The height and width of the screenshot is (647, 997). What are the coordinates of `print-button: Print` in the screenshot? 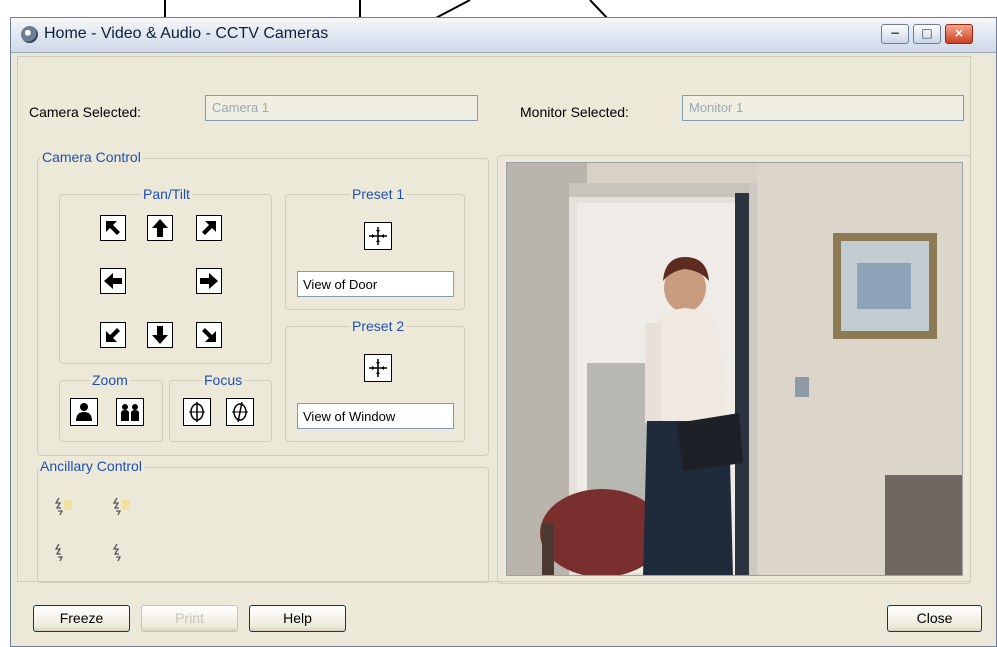 It's located at (189, 618).